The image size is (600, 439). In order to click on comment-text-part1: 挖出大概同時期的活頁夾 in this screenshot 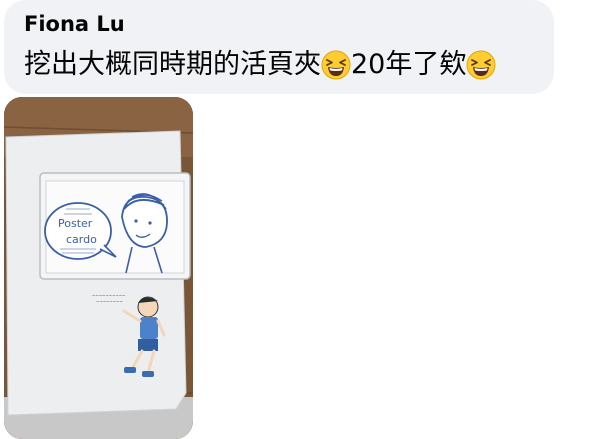, I will do `click(172, 64)`.